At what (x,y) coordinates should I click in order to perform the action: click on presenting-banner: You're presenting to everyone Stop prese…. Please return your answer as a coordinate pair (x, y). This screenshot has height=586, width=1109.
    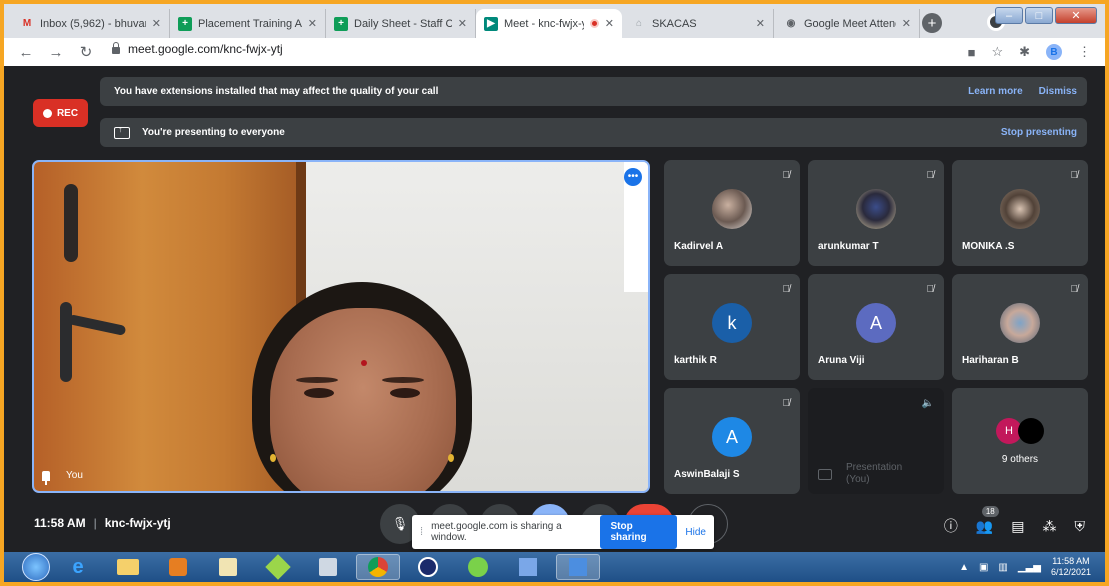
    Looking at the image, I should click on (593, 132).